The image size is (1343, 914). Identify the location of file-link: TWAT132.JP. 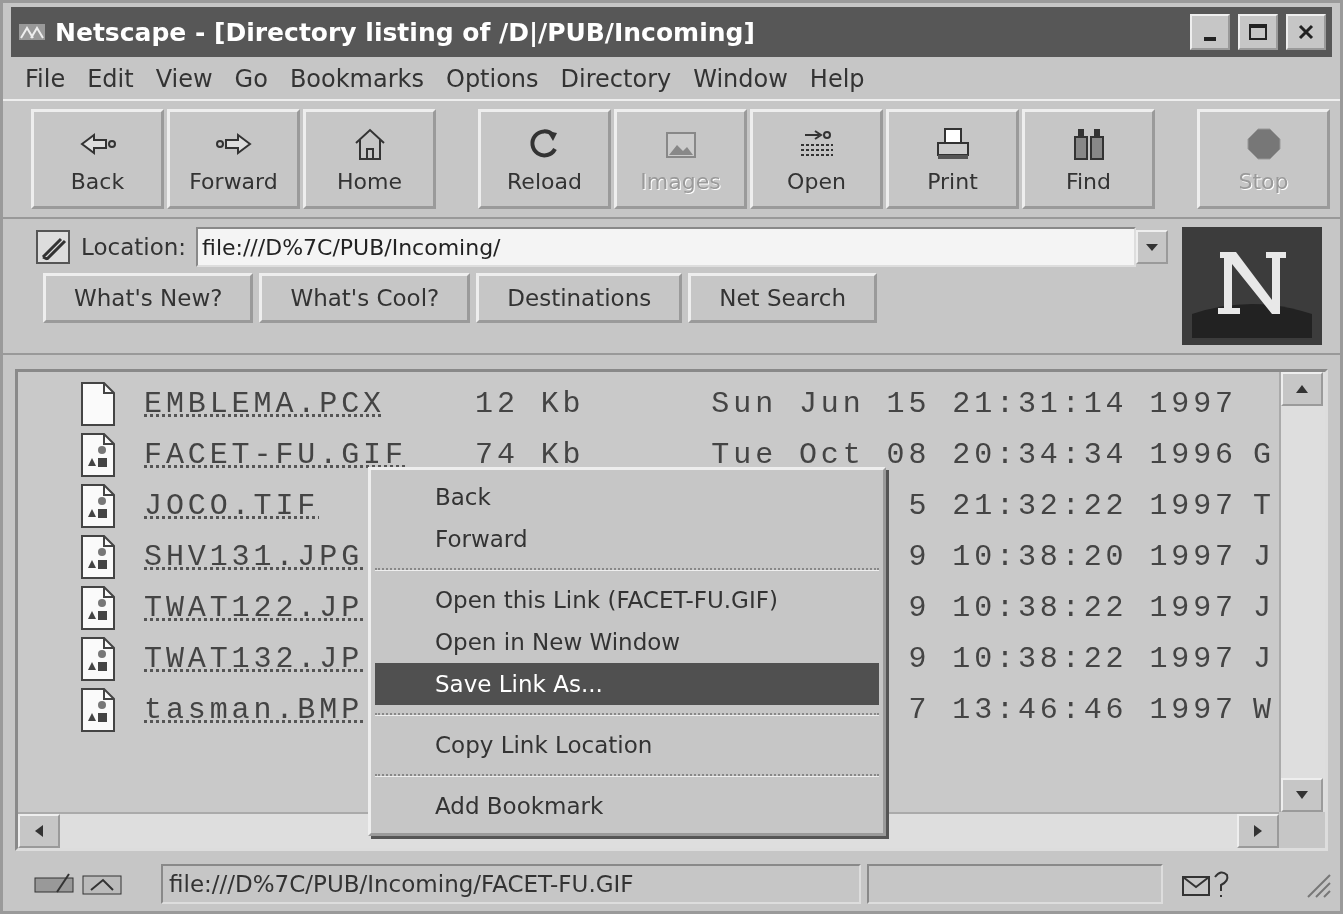
(254, 658).